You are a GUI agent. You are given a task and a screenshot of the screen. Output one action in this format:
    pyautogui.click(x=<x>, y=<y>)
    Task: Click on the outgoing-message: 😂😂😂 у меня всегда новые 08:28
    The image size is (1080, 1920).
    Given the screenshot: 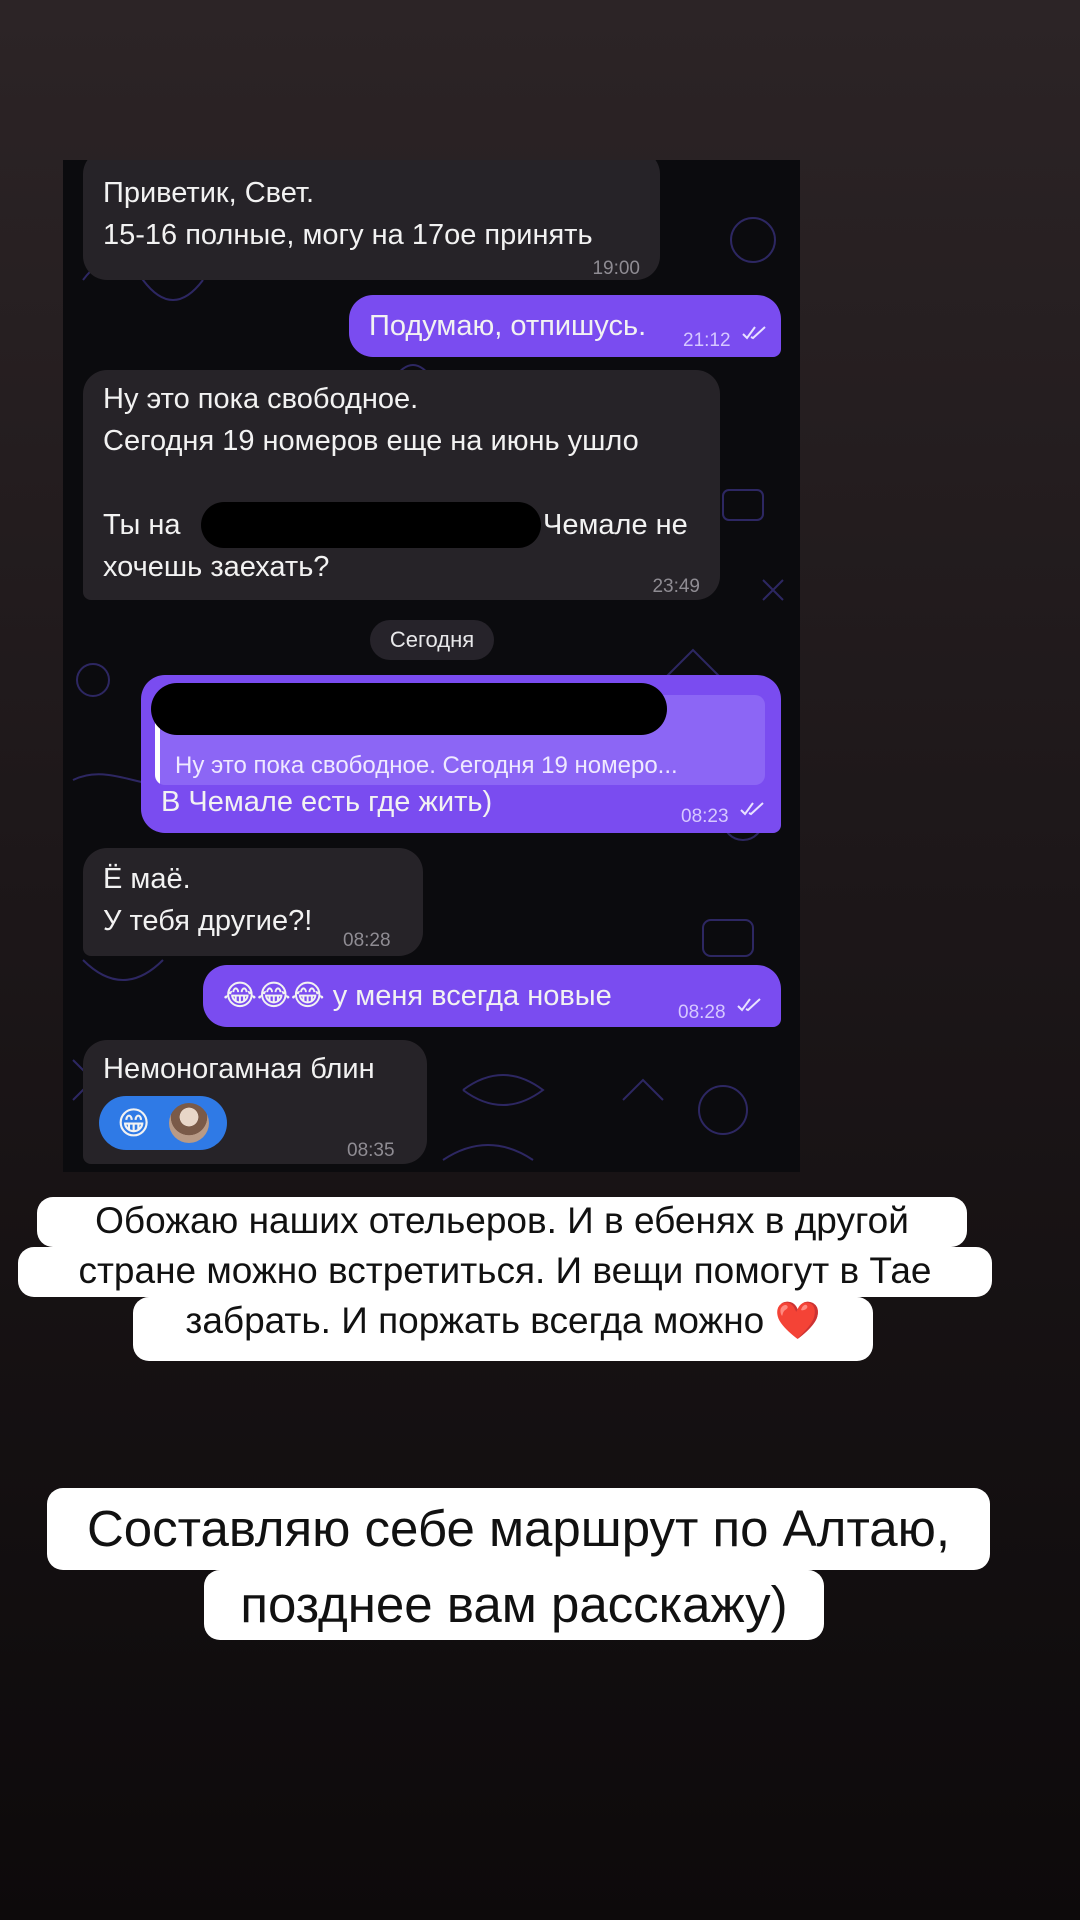 What is the action you would take?
    pyautogui.click(x=492, y=996)
    